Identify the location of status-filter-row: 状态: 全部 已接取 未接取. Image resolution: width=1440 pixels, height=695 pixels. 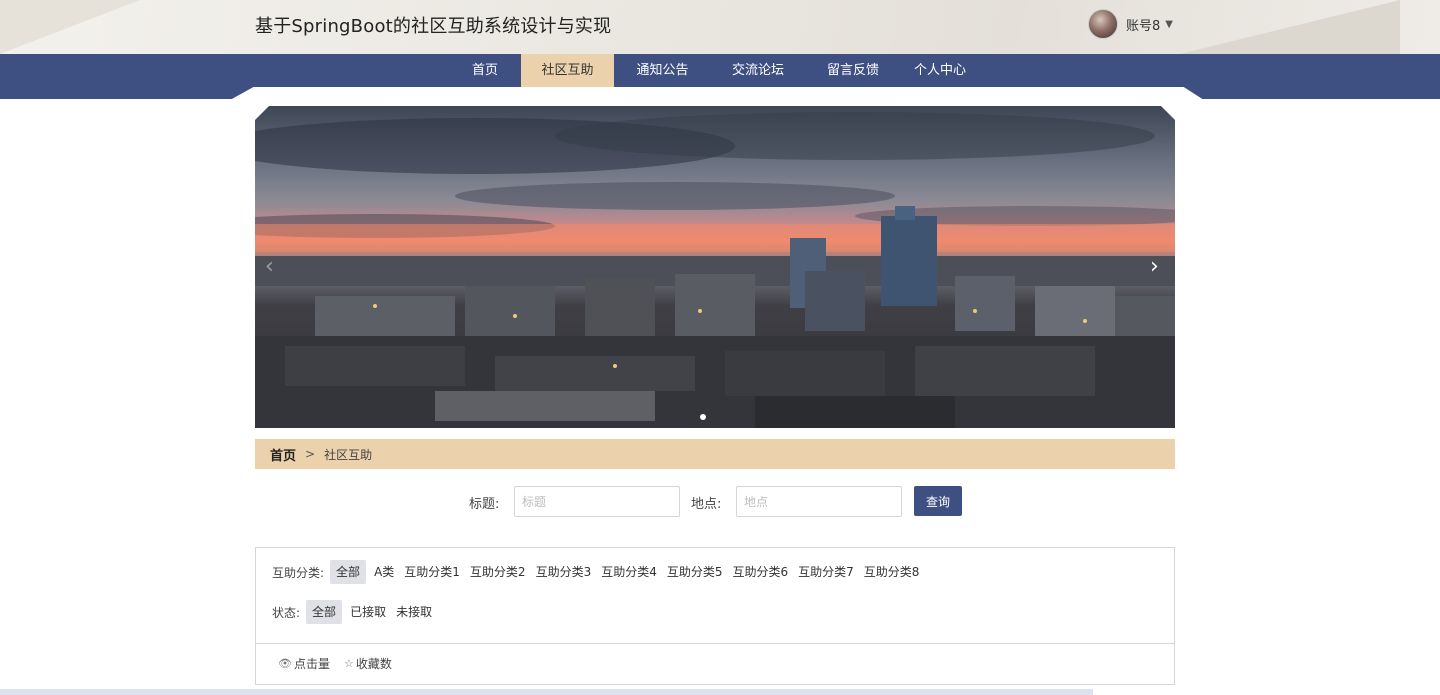
(354, 612).